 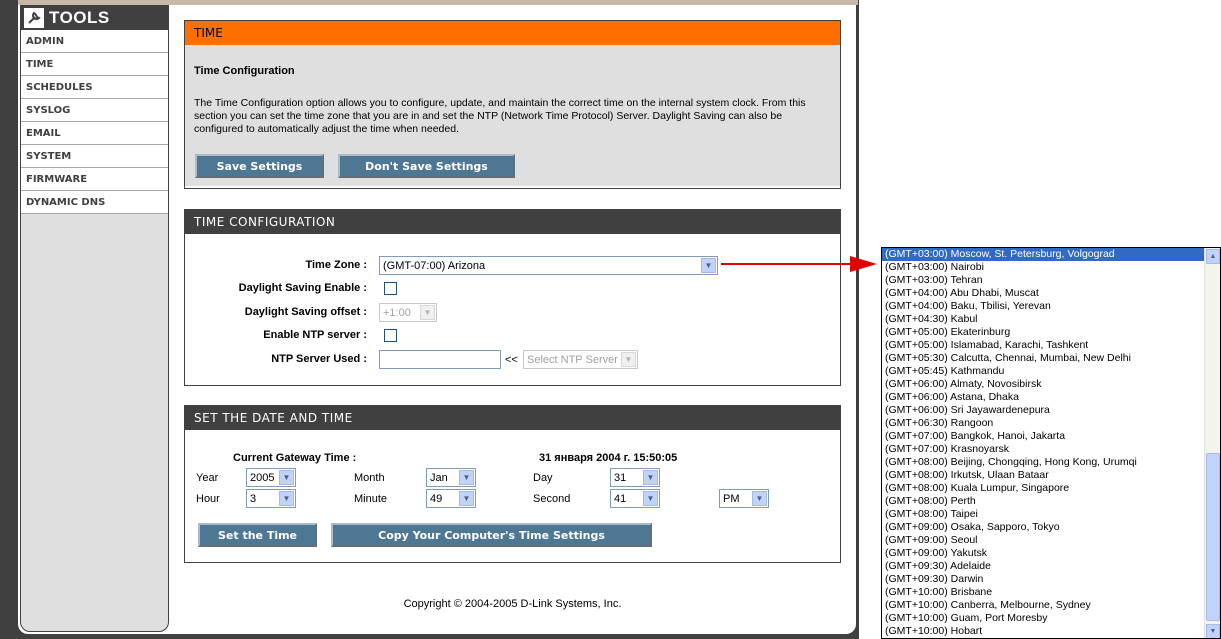 I want to click on sidebar-item-label: ADMIN, so click(x=45, y=41).